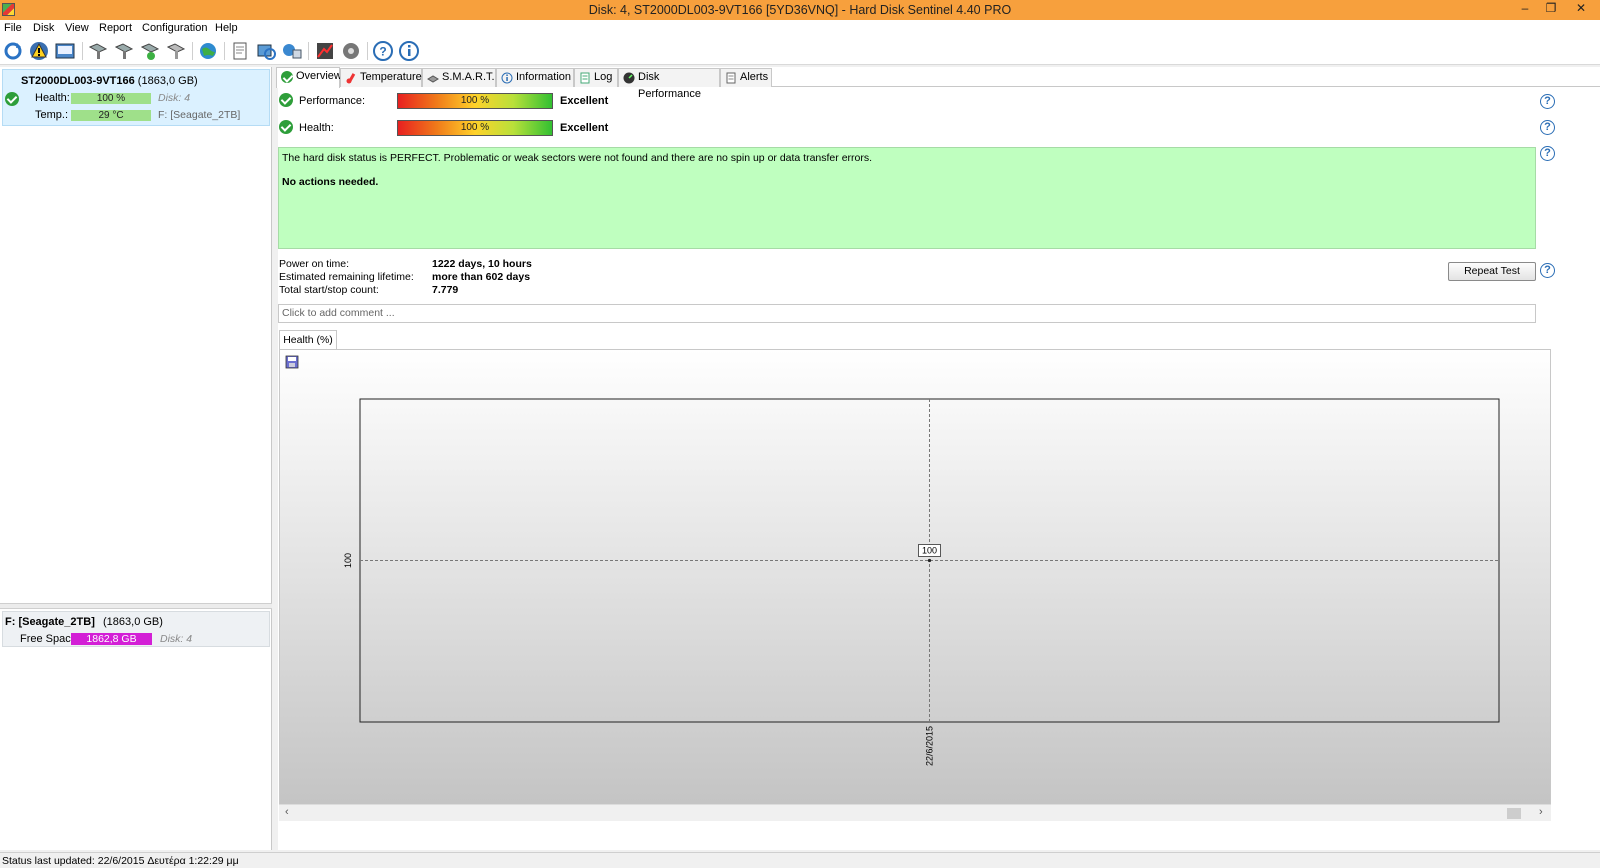 The image size is (1600, 868). What do you see at coordinates (199, 115) in the screenshot?
I see `partition-label: F: [Seagate_2TB]` at bounding box center [199, 115].